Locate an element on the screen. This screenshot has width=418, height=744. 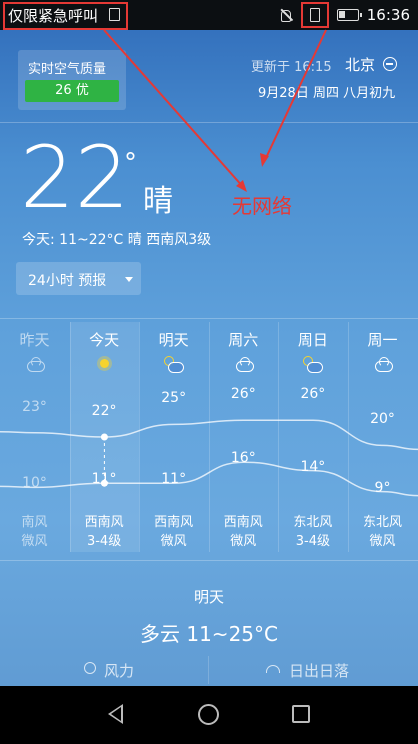
no-network-icon is located at coordinates (314, 15).